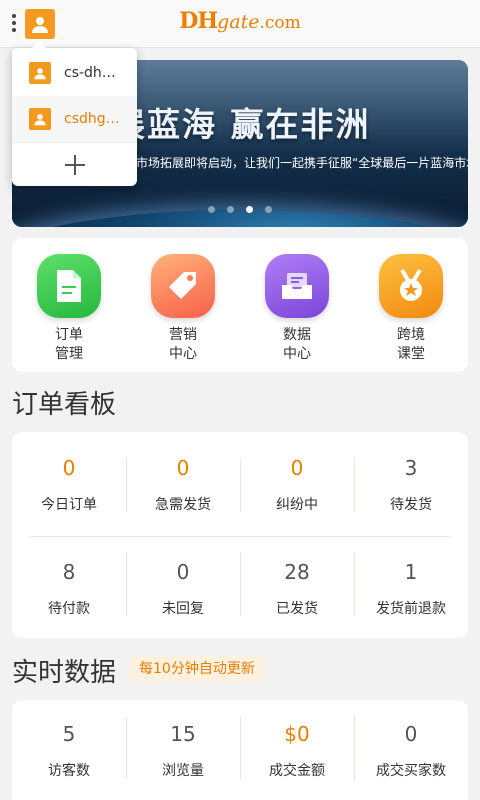 The width and height of the screenshot is (480, 800). Describe the element at coordinates (69, 286) in the screenshot. I see `order-document-icon` at that location.